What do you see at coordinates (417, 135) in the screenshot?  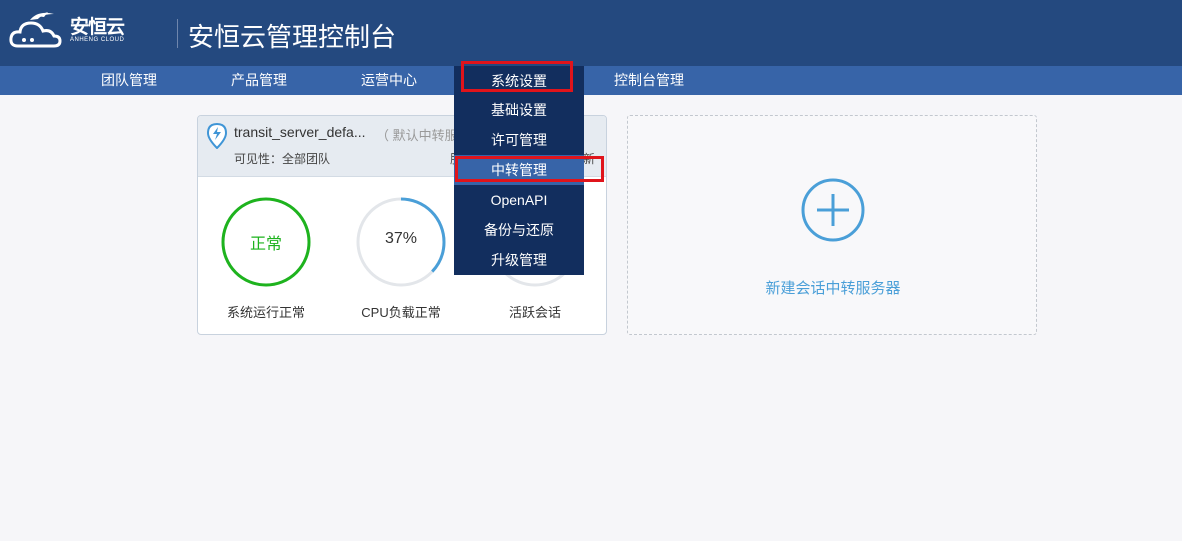 I see `default-server-tag: （ 默认中转服` at bounding box center [417, 135].